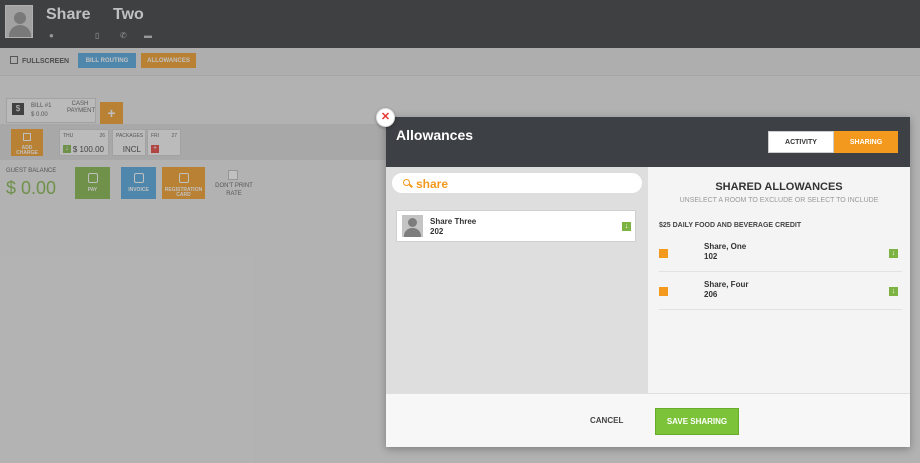  What do you see at coordinates (780, 291) in the screenshot?
I see `shared-room-row: Share, Four 206 ↓` at bounding box center [780, 291].